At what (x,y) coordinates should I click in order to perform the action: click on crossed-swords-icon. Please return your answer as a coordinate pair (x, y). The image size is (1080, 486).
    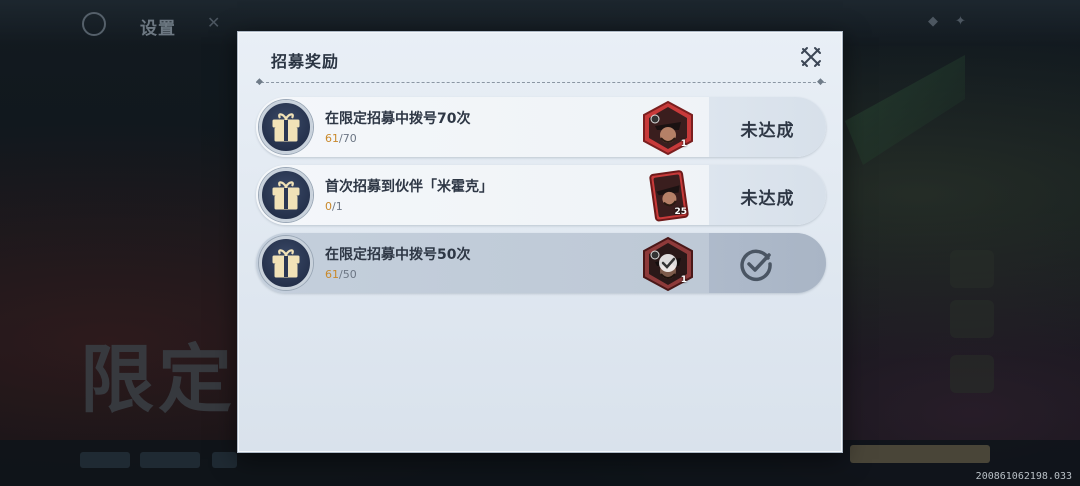
    Looking at the image, I should click on (811, 57).